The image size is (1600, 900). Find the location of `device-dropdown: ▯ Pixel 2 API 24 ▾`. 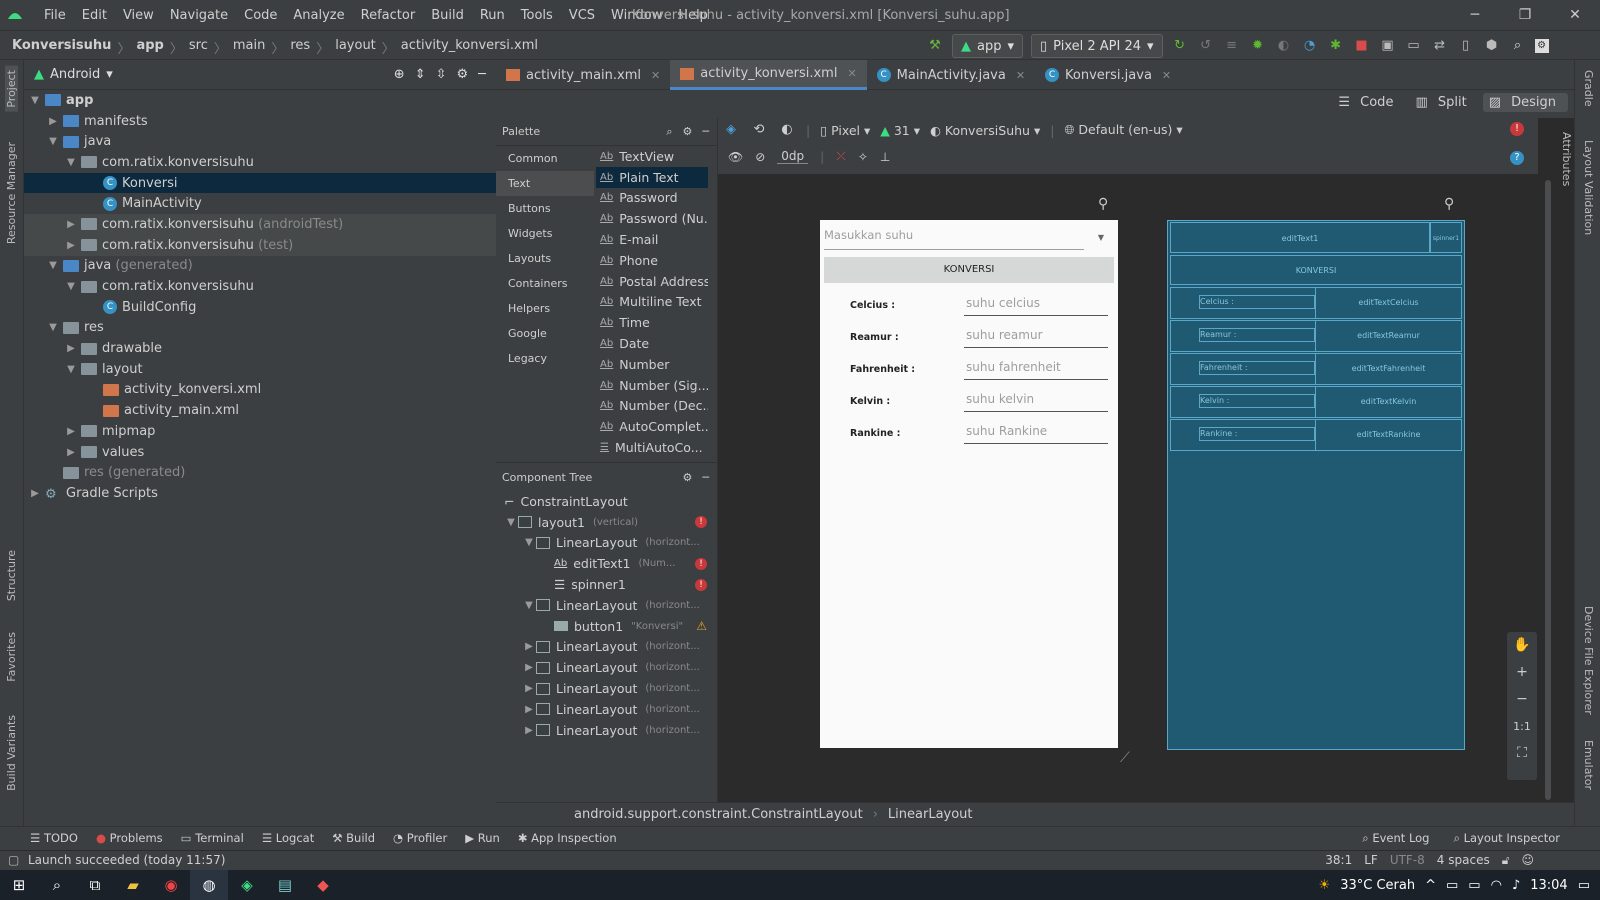

device-dropdown: ▯ Pixel 2 API 24 ▾ is located at coordinates (1097, 46).